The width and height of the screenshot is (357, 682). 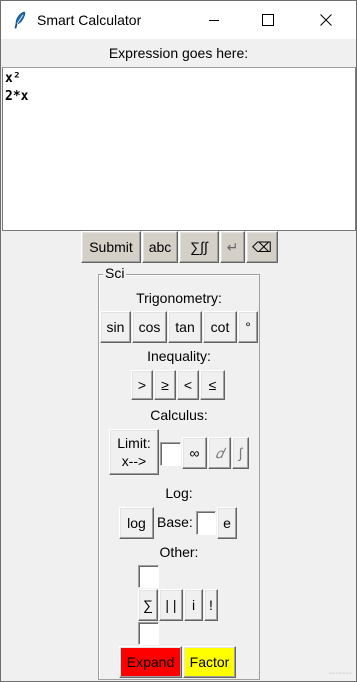 What do you see at coordinates (178, 53) in the screenshot?
I see `expression-label: Expression goes here:` at bounding box center [178, 53].